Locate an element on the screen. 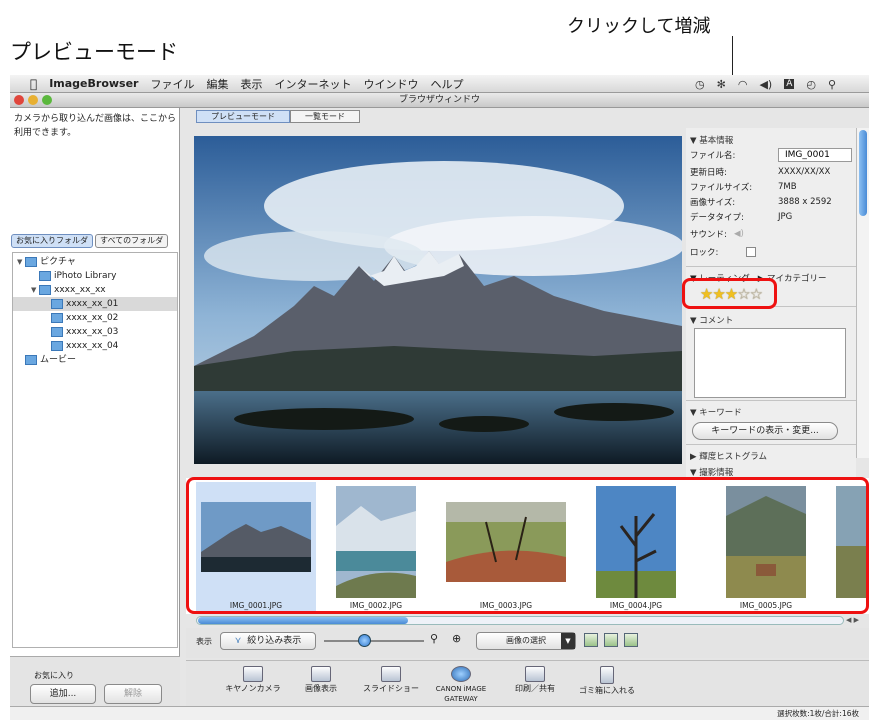 This screenshot has width=869, height=720. tree-item-01: xxxx_xx_01 is located at coordinates (95, 304).